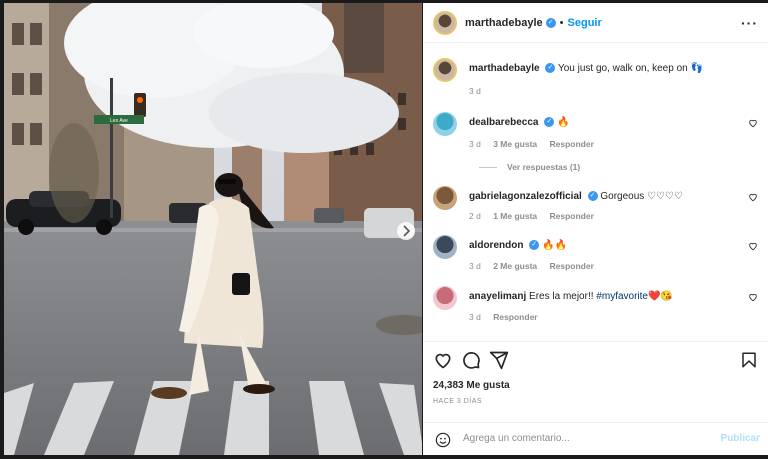 Image resolution: width=768 pixels, height=459 pixels. Describe the element at coordinates (622, 68) in the screenshot. I see `caption-body: You just go, walk on, keep on` at that location.